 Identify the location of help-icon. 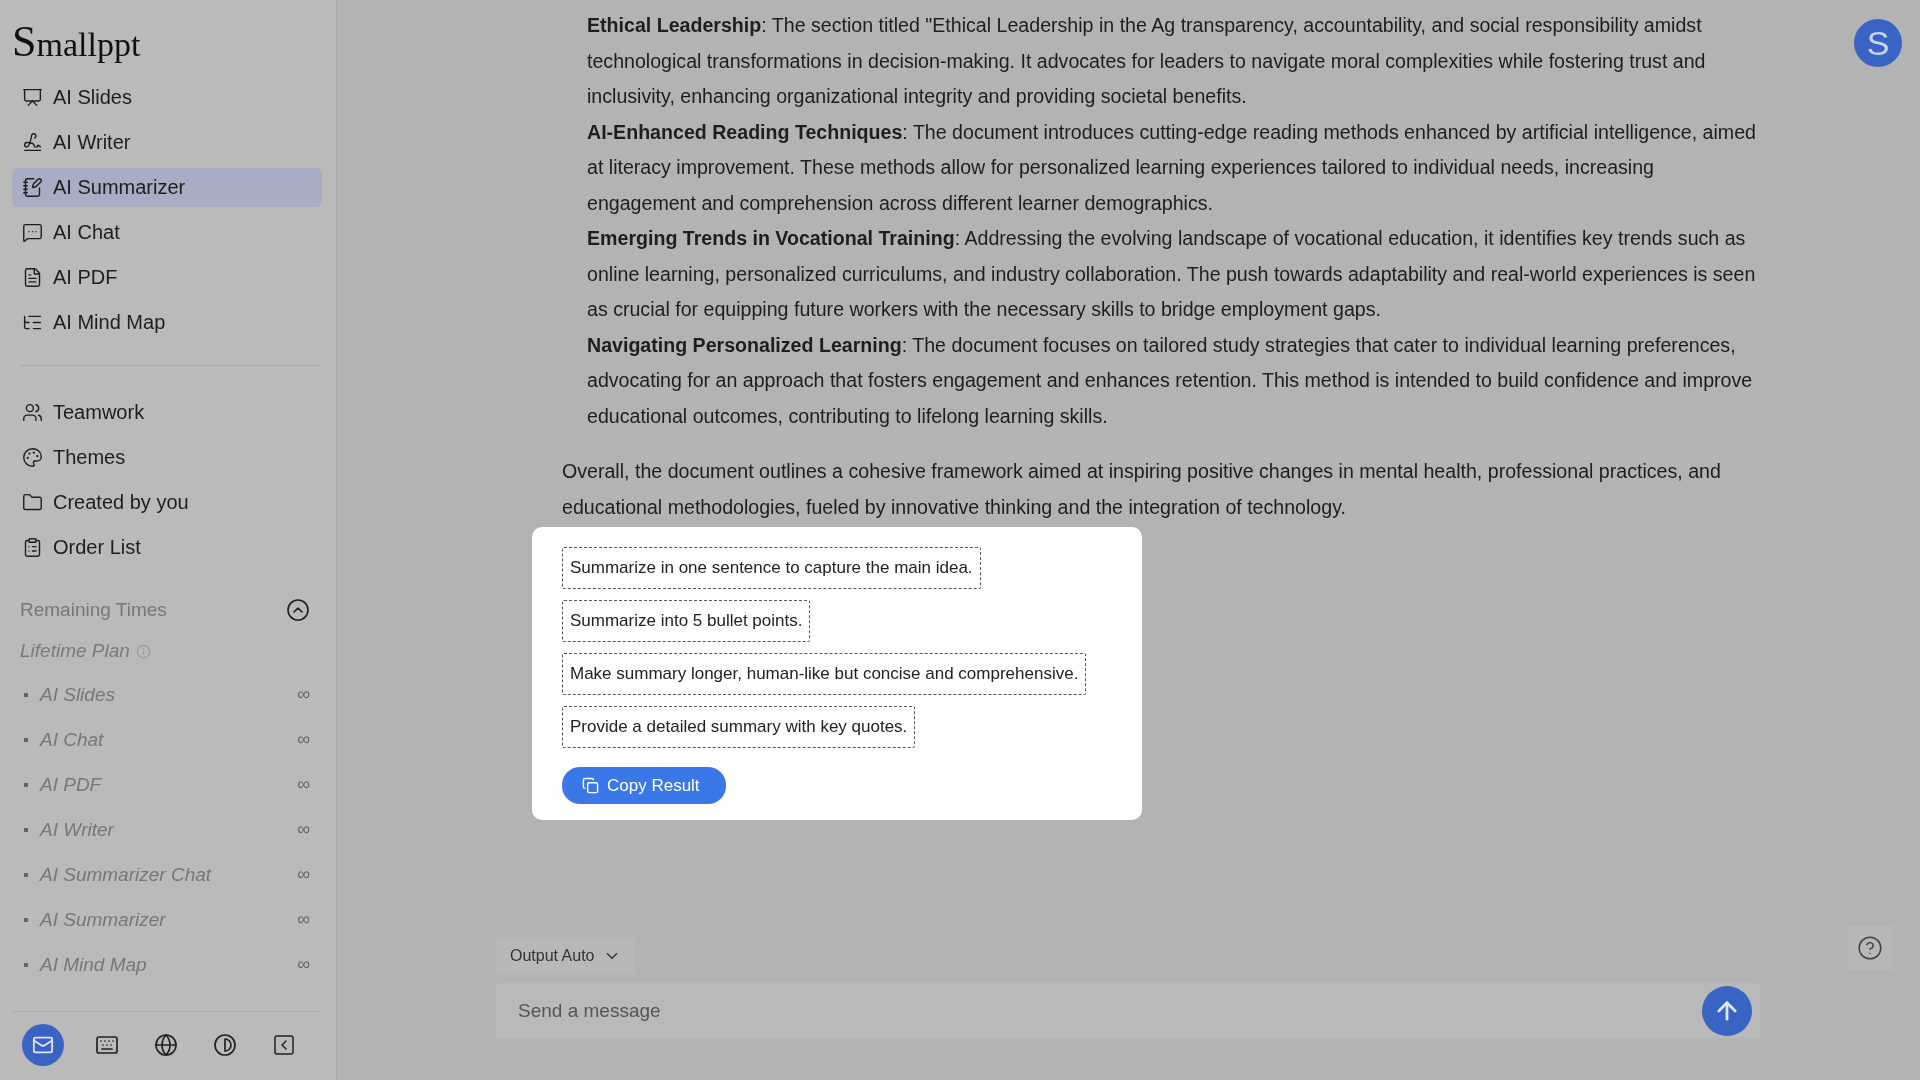
(1870, 948).